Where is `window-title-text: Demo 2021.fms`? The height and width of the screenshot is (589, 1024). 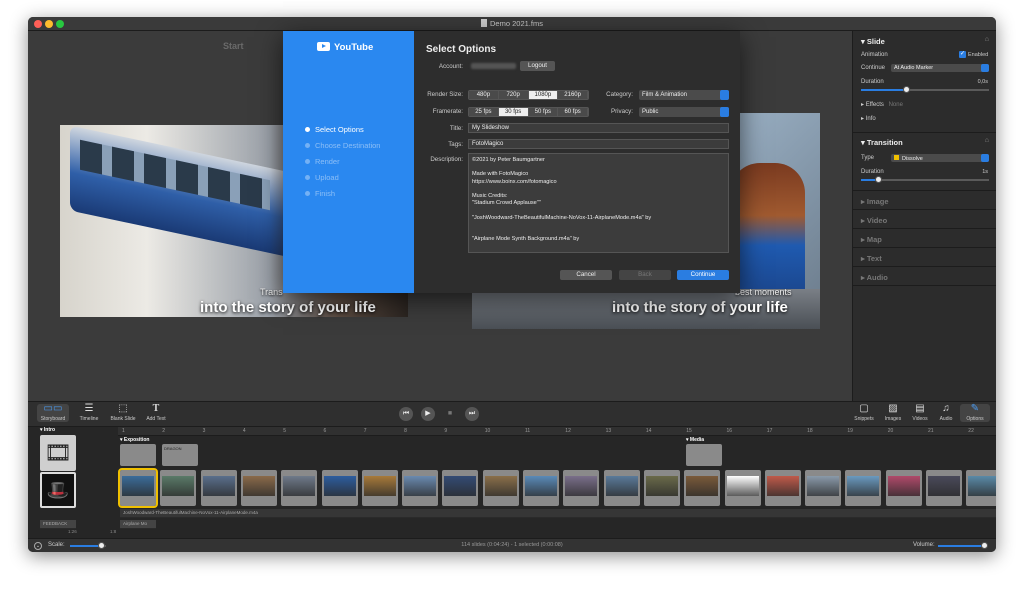 window-title-text: Demo 2021.fms is located at coordinates (516, 23).